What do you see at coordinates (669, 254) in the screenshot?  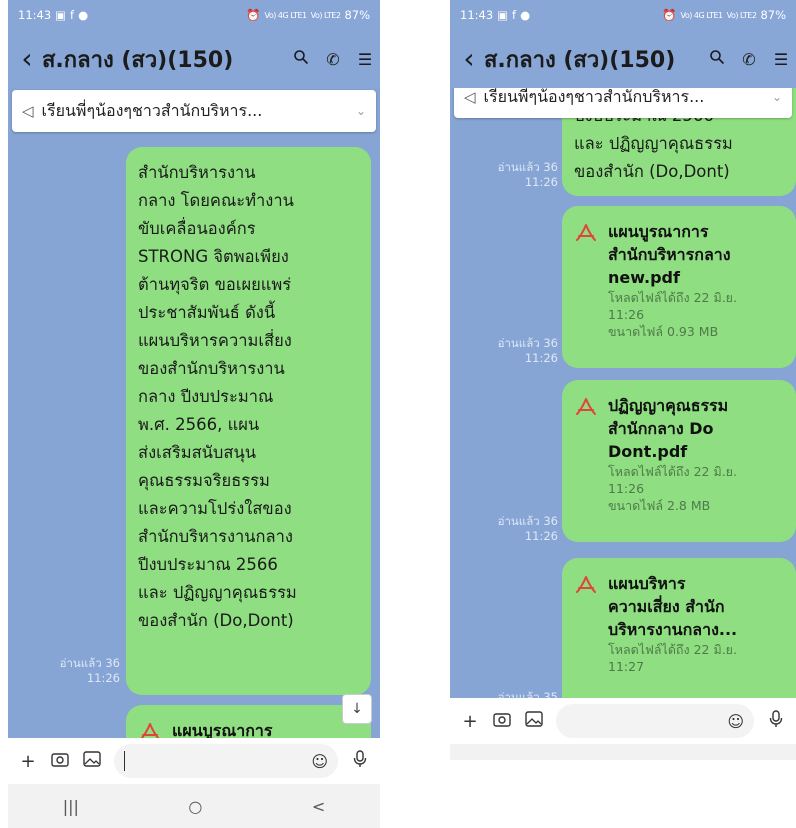 I see `file-name: แผนบูรณาการ สำนักบริหารกลาง new.pdf` at bounding box center [669, 254].